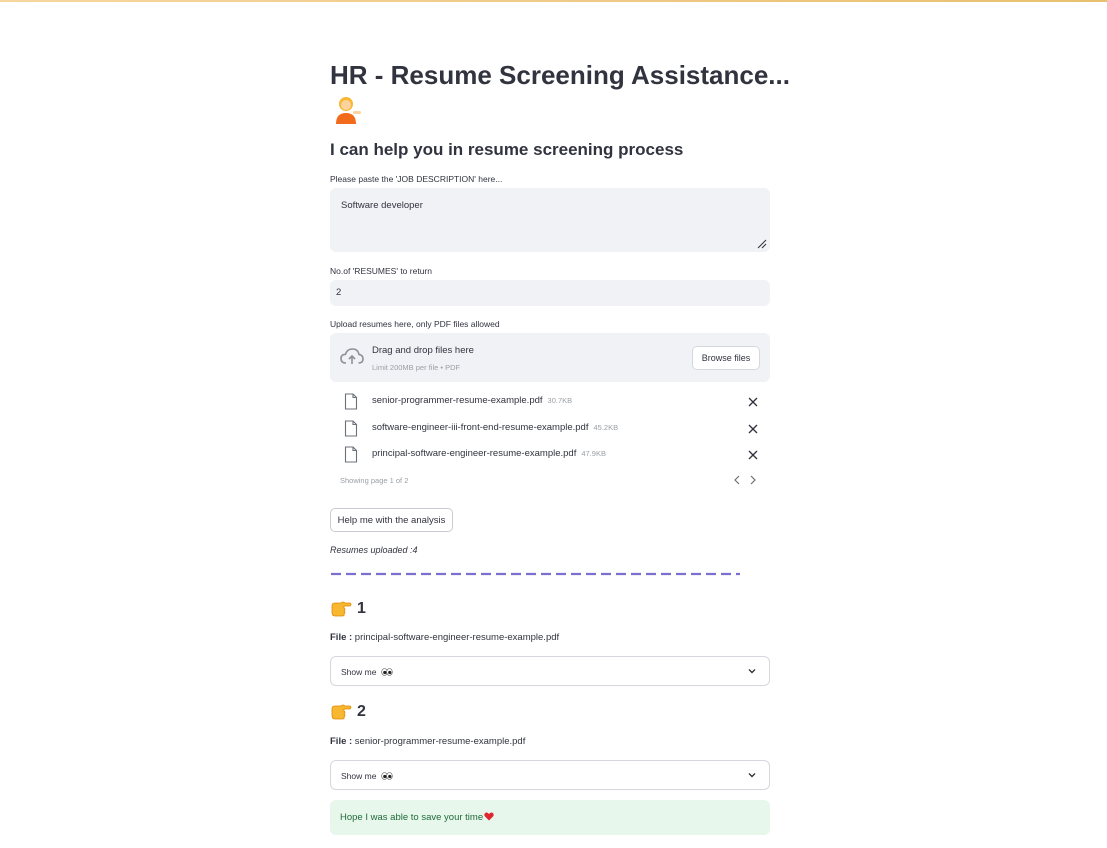 The width and height of the screenshot is (1107, 848). Describe the element at coordinates (361, 711) in the screenshot. I see `result-rank-number: 2` at that location.